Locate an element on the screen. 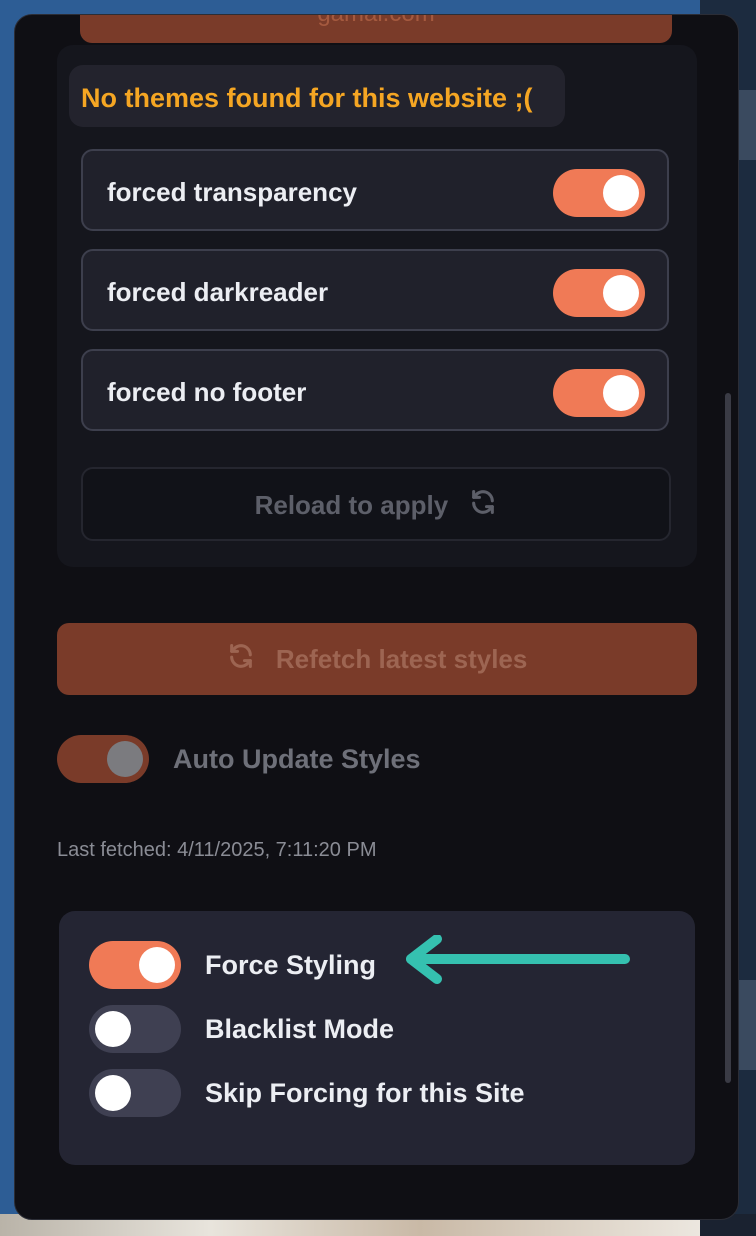 The width and height of the screenshot is (756, 1236). option-label: forced transparency is located at coordinates (232, 192).